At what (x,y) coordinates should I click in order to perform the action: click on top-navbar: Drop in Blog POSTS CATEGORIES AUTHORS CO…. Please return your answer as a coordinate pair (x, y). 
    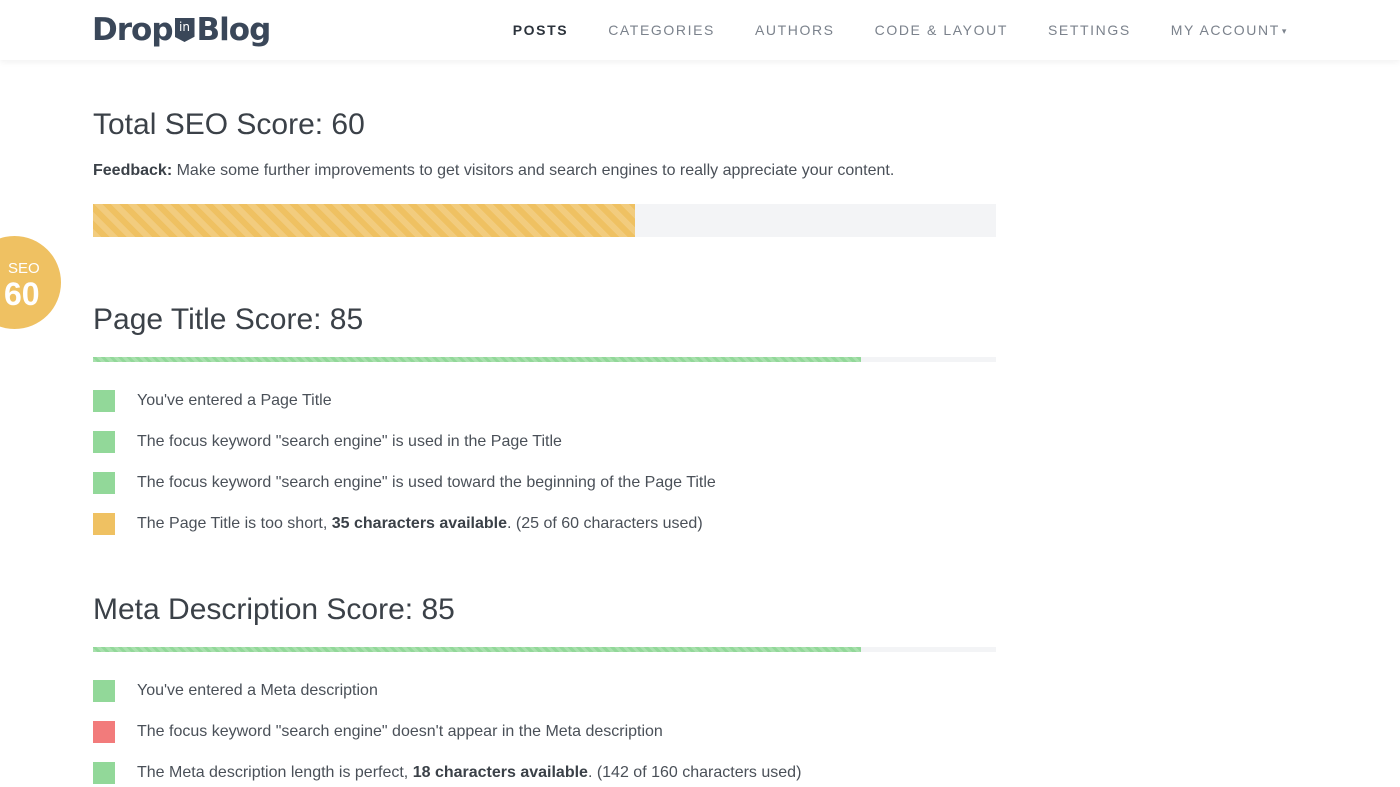
    Looking at the image, I should click on (700, 30).